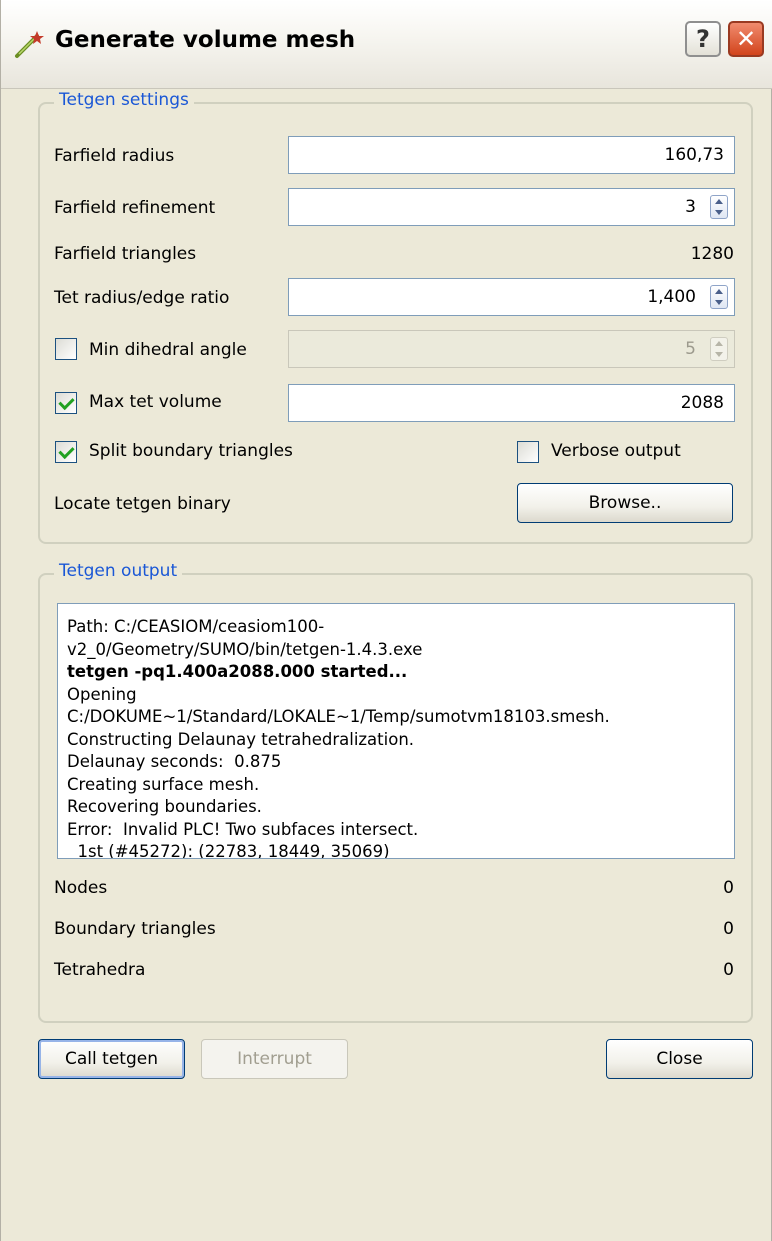  I want to click on verbose-output-label: Verbose output, so click(616, 451).